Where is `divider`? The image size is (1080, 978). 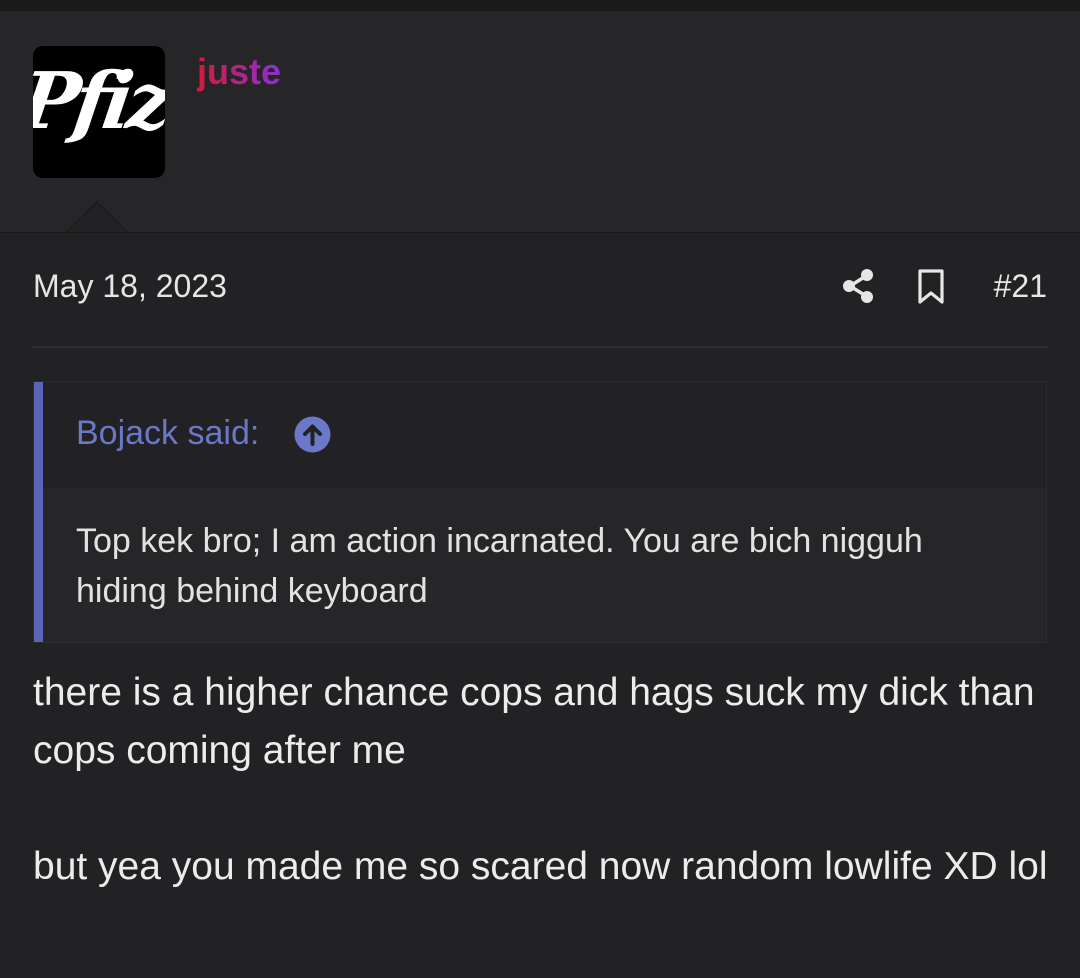 divider is located at coordinates (540, 347).